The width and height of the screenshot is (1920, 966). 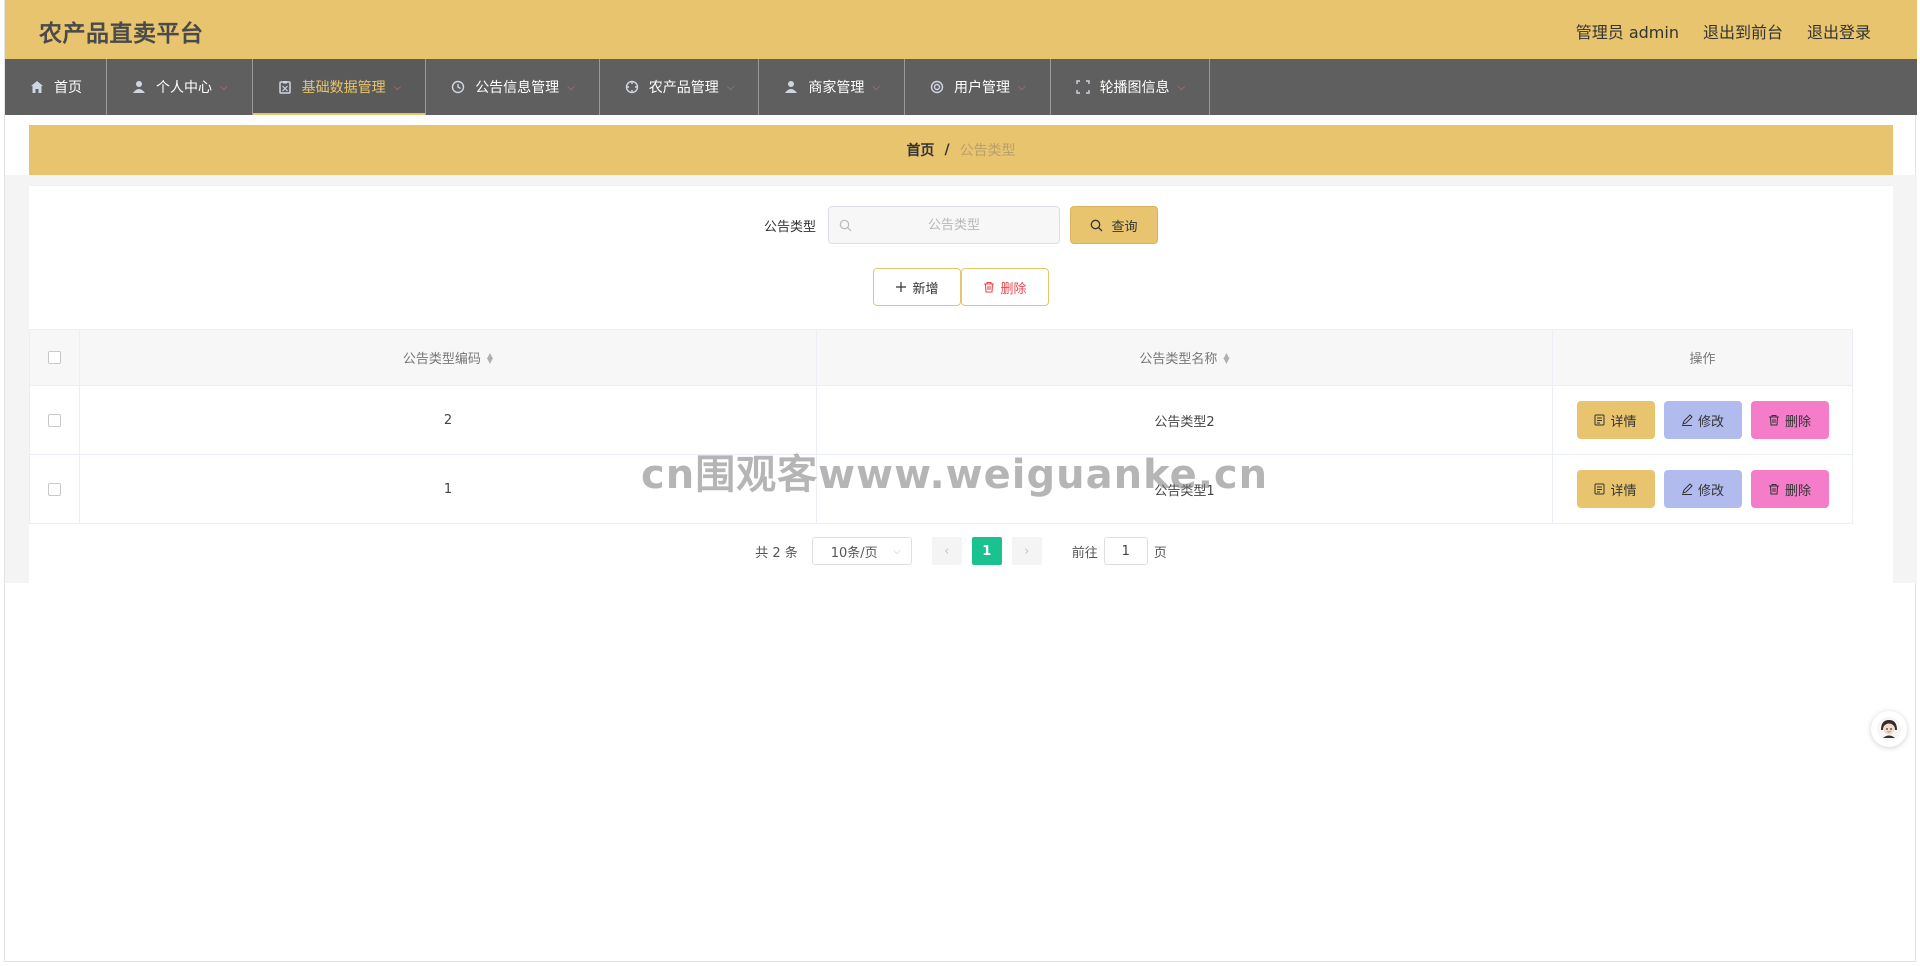 What do you see at coordinates (901, 287) in the screenshot?
I see `plus-icon` at bounding box center [901, 287].